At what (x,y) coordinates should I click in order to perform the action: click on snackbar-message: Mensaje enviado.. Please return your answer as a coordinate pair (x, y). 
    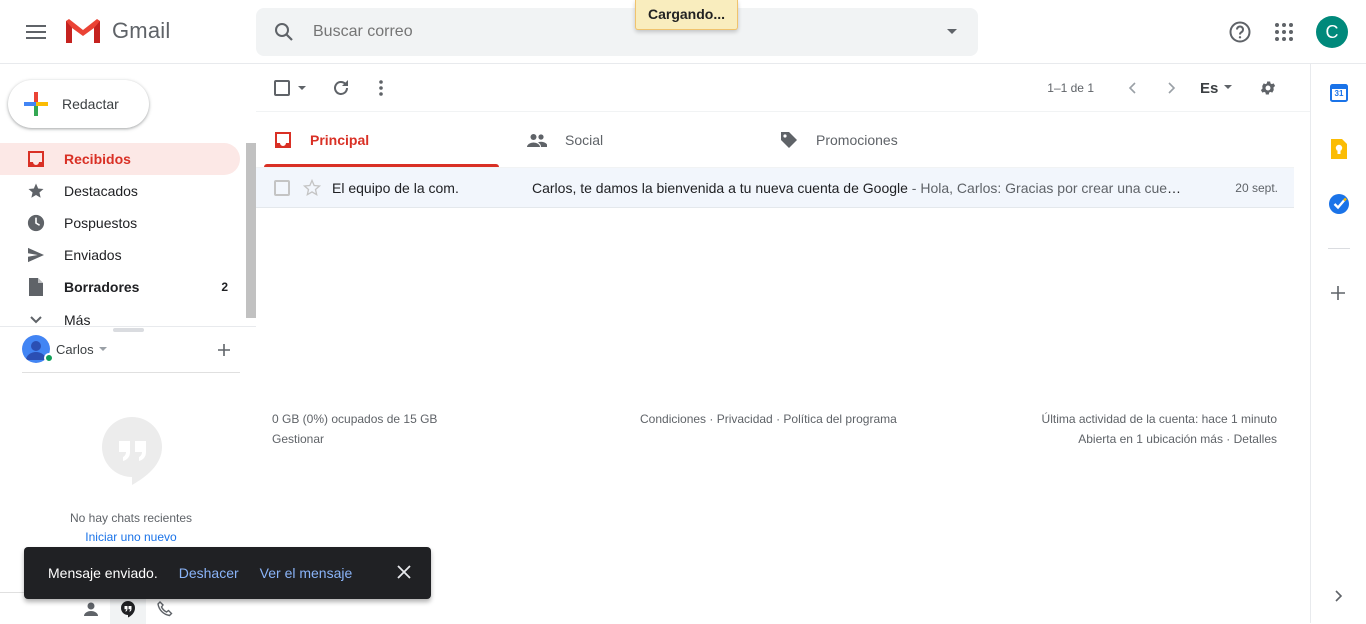
    Looking at the image, I should click on (103, 573).